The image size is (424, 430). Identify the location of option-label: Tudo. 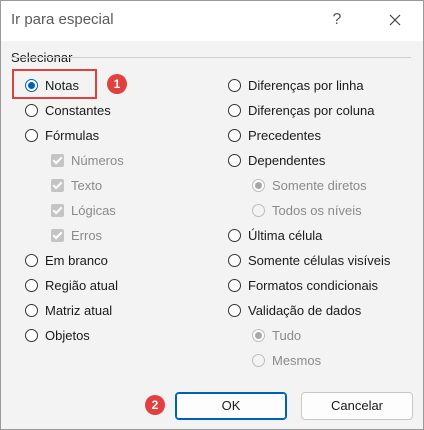
(287, 335).